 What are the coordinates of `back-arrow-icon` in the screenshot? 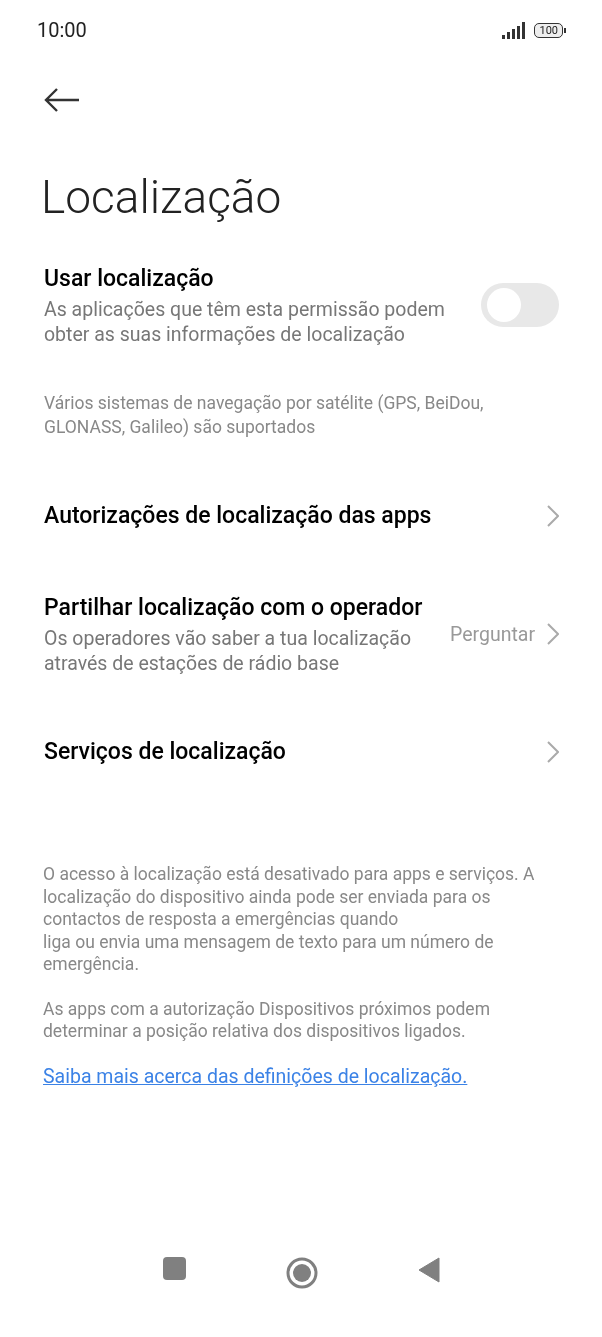 It's located at (62, 100).